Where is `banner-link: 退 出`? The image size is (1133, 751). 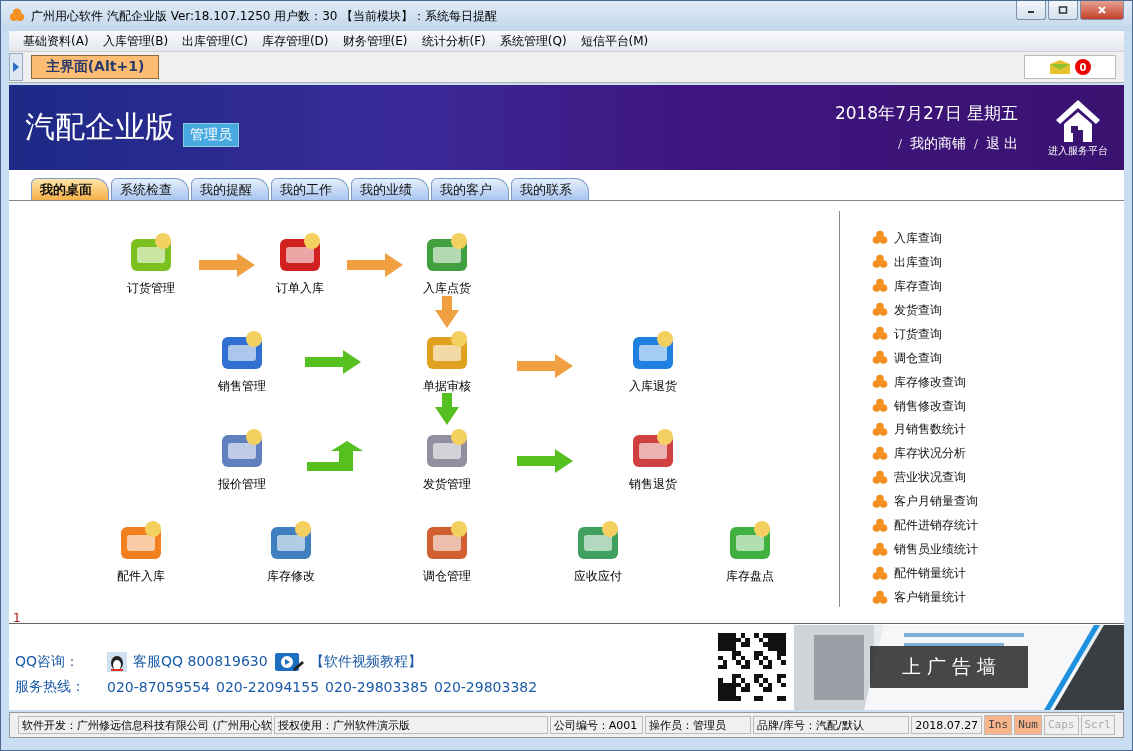 banner-link: 退 出 is located at coordinates (1001, 144).